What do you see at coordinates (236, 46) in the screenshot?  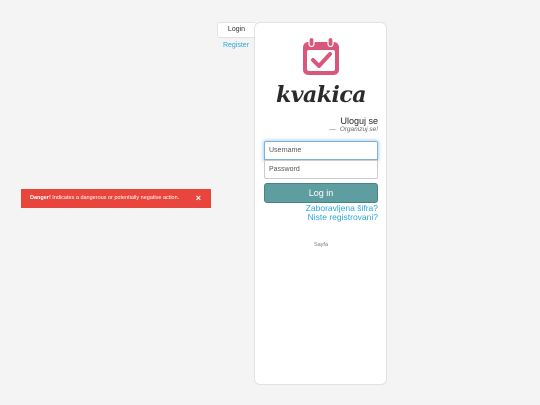 I see `tab-register: Register` at bounding box center [236, 46].